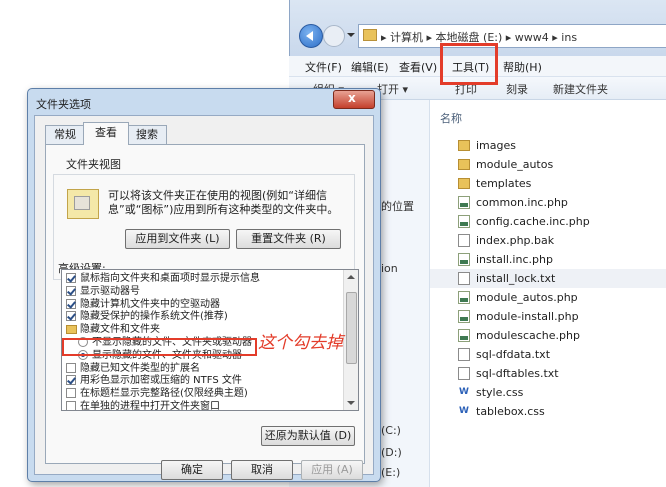 The height and width of the screenshot is (487, 666). What do you see at coordinates (192, 470) in the screenshot?
I see `ok-button: 确定` at bounding box center [192, 470].